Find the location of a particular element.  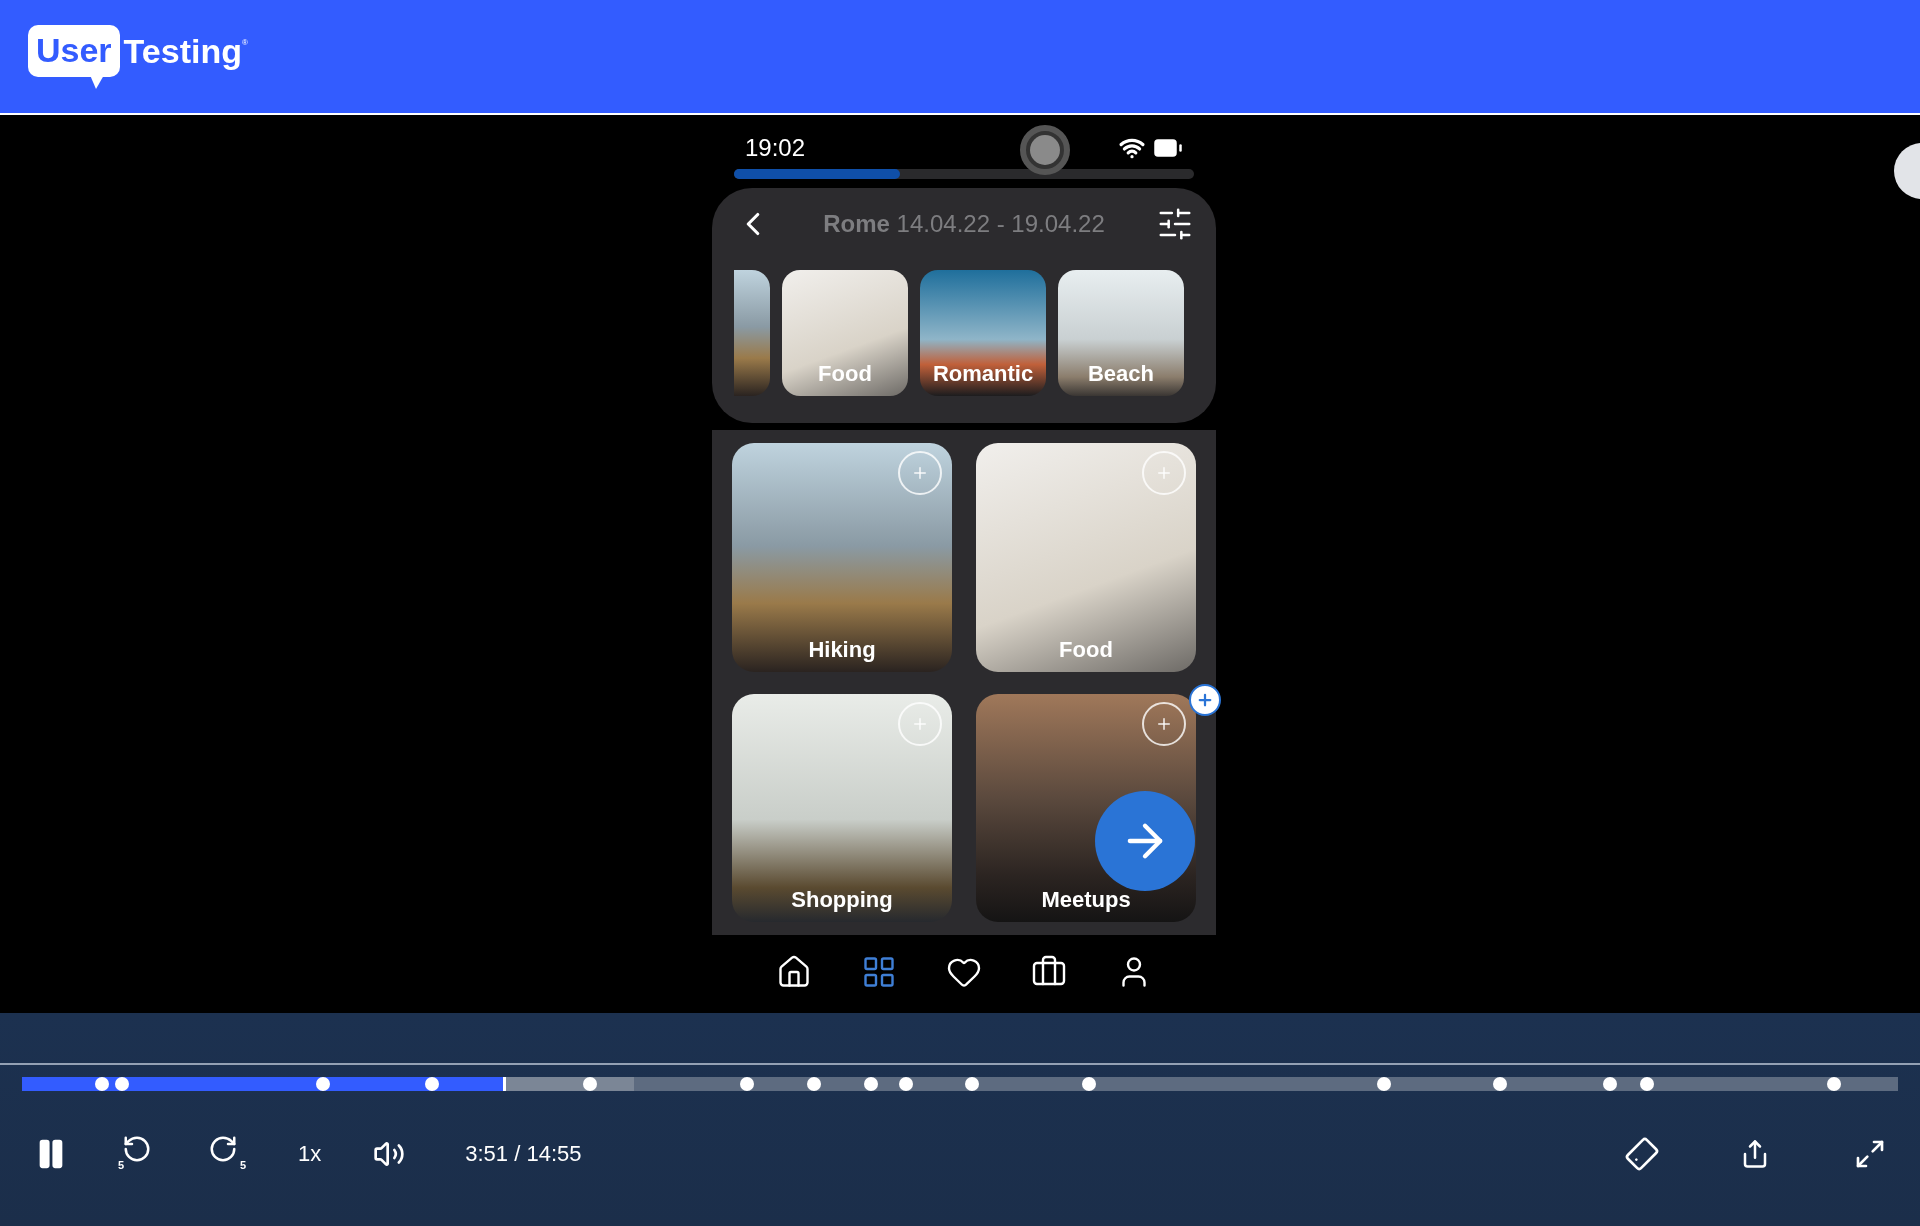

photo-placeholder is located at coordinates (752, 333).